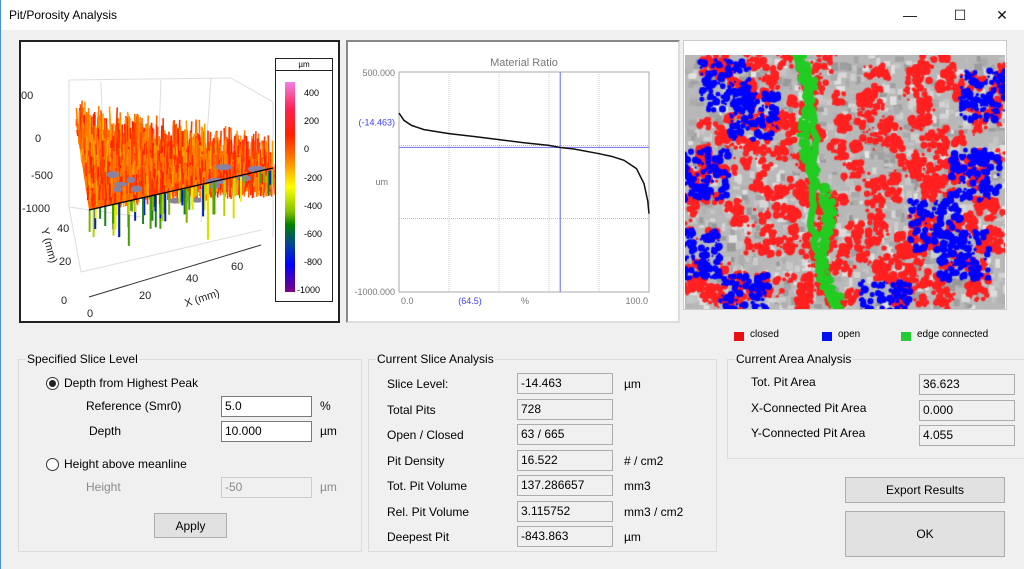 This screenshot has height=569, width=1024. Describe the element at coordinates (906, 336) in the screenshot. I see `legend-swatch-edge` at that location.